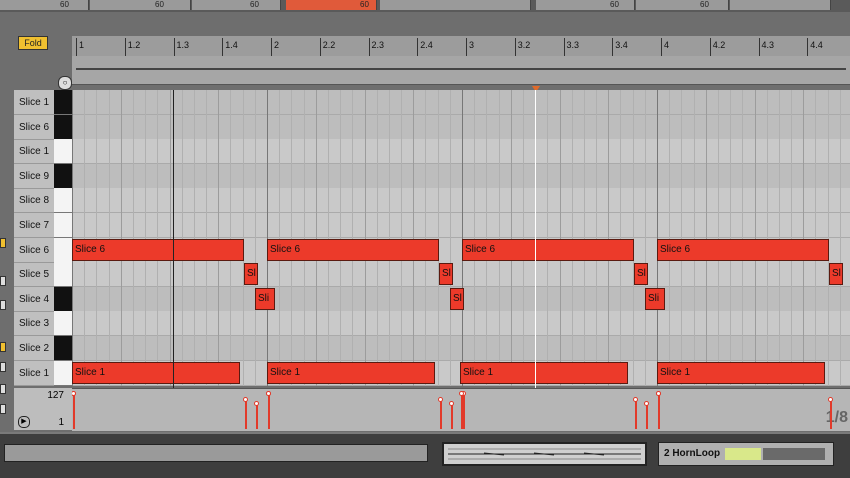 The width and height of the screenshot is (850, 478). I want to click on key-label: Slice 5, so click(34, 274).